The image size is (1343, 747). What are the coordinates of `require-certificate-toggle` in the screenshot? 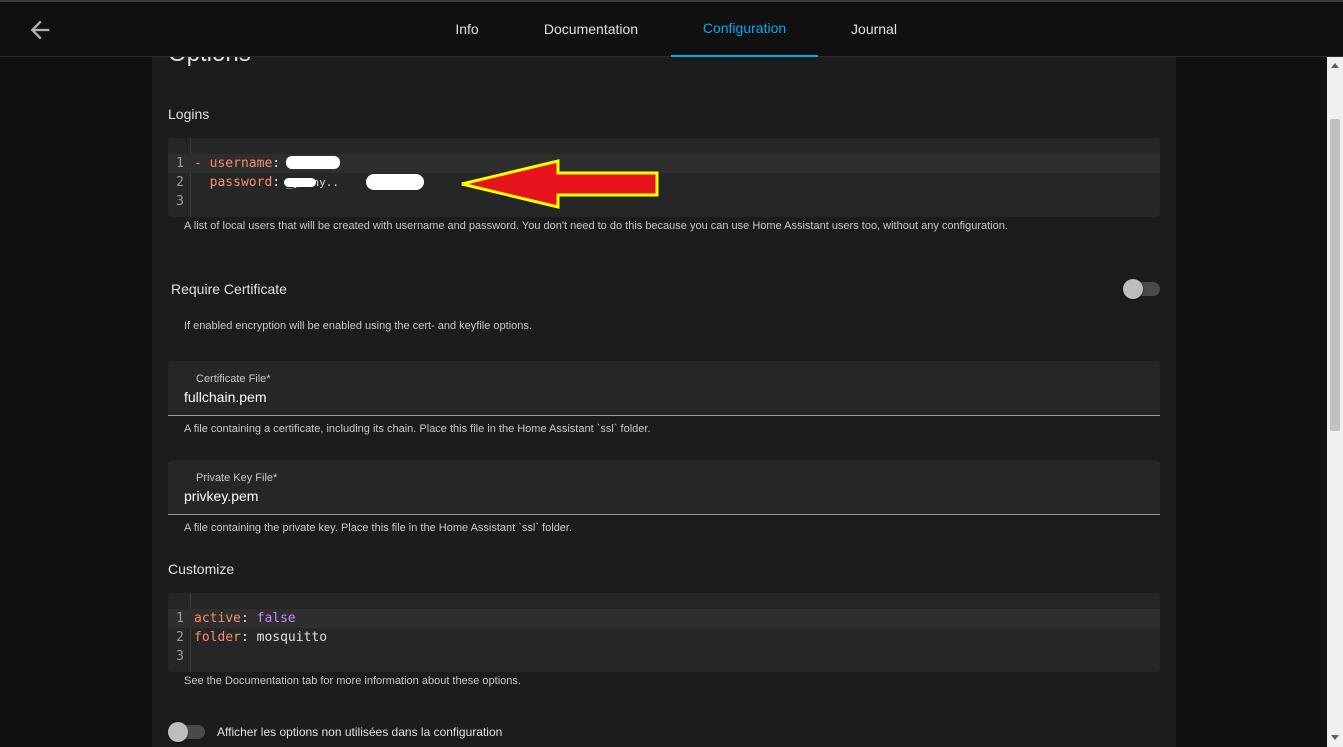 It's located at (1141, 289).